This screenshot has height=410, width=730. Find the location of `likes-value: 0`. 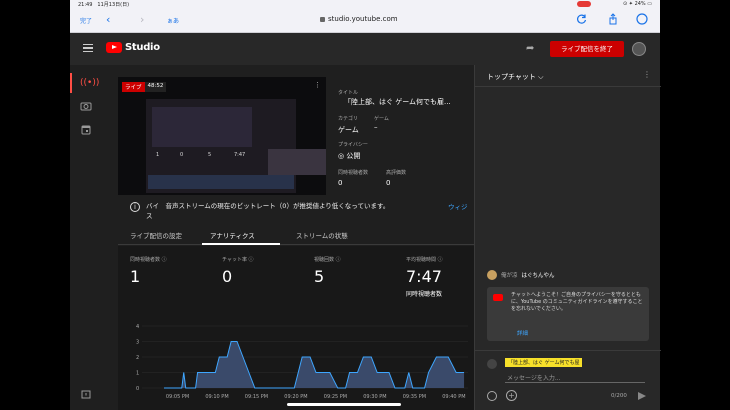

likes-value: 0 is located at coordinates (388, 183).